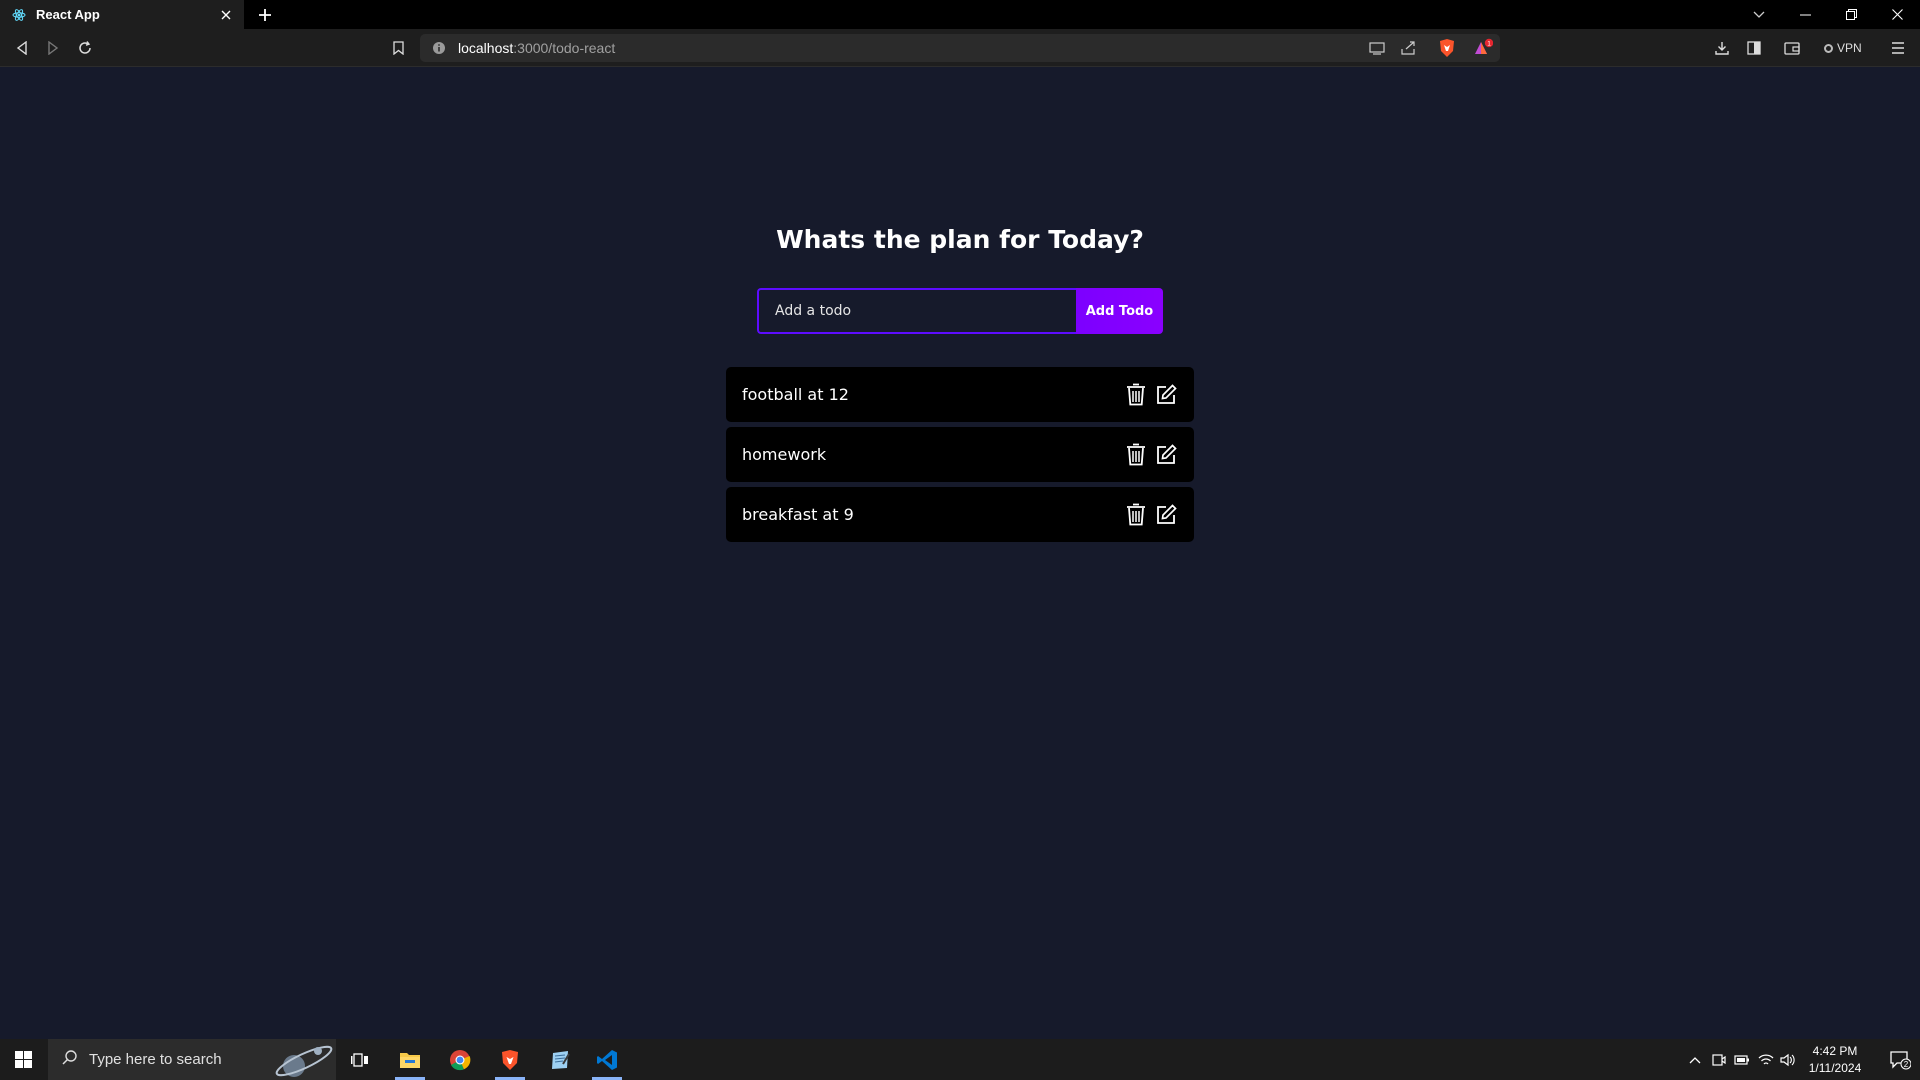 The height and width of the screenshot is (1080, 1920). What do you see at coordinates (1835, 1060) in the screenshot?
I see `taskbar-clock: 4:42 PM 1/11/2024` at bounding box center [1835, 1060].